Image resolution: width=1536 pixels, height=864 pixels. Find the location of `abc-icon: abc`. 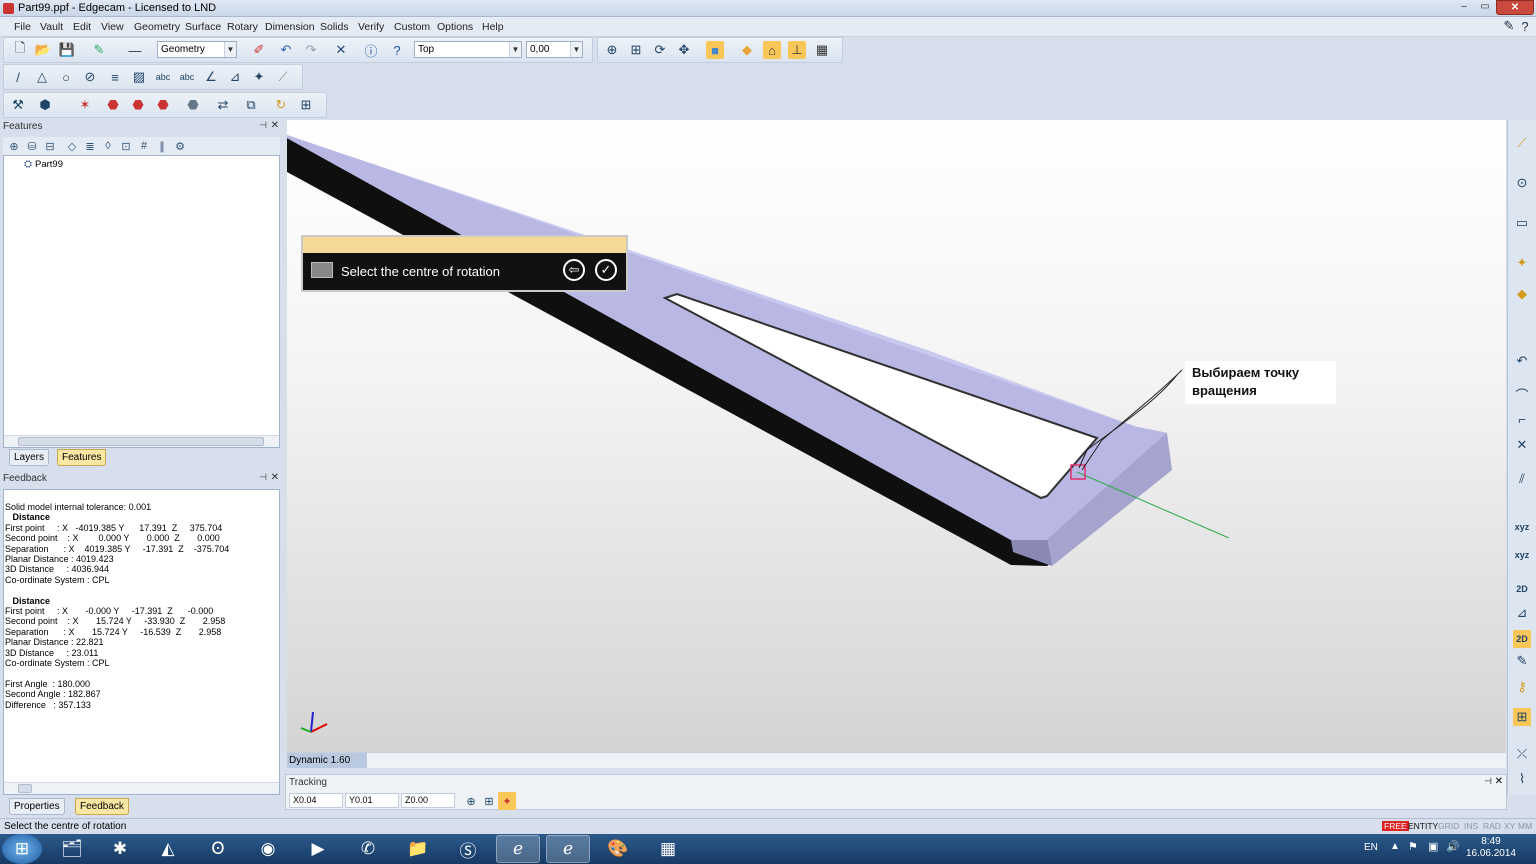

abc-icon: abc is located at coordinates (163, 77).